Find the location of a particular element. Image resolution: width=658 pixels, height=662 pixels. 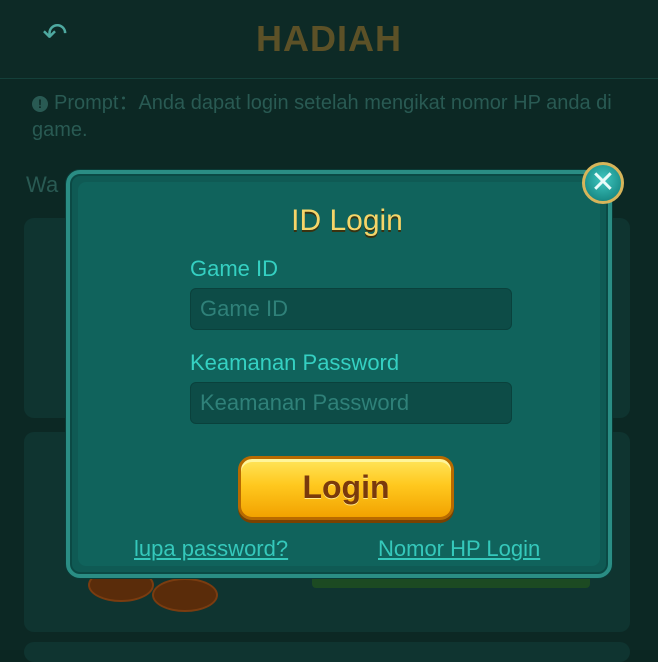

header-bar: ↶ HADIAH is located at coordinates (329, 39).